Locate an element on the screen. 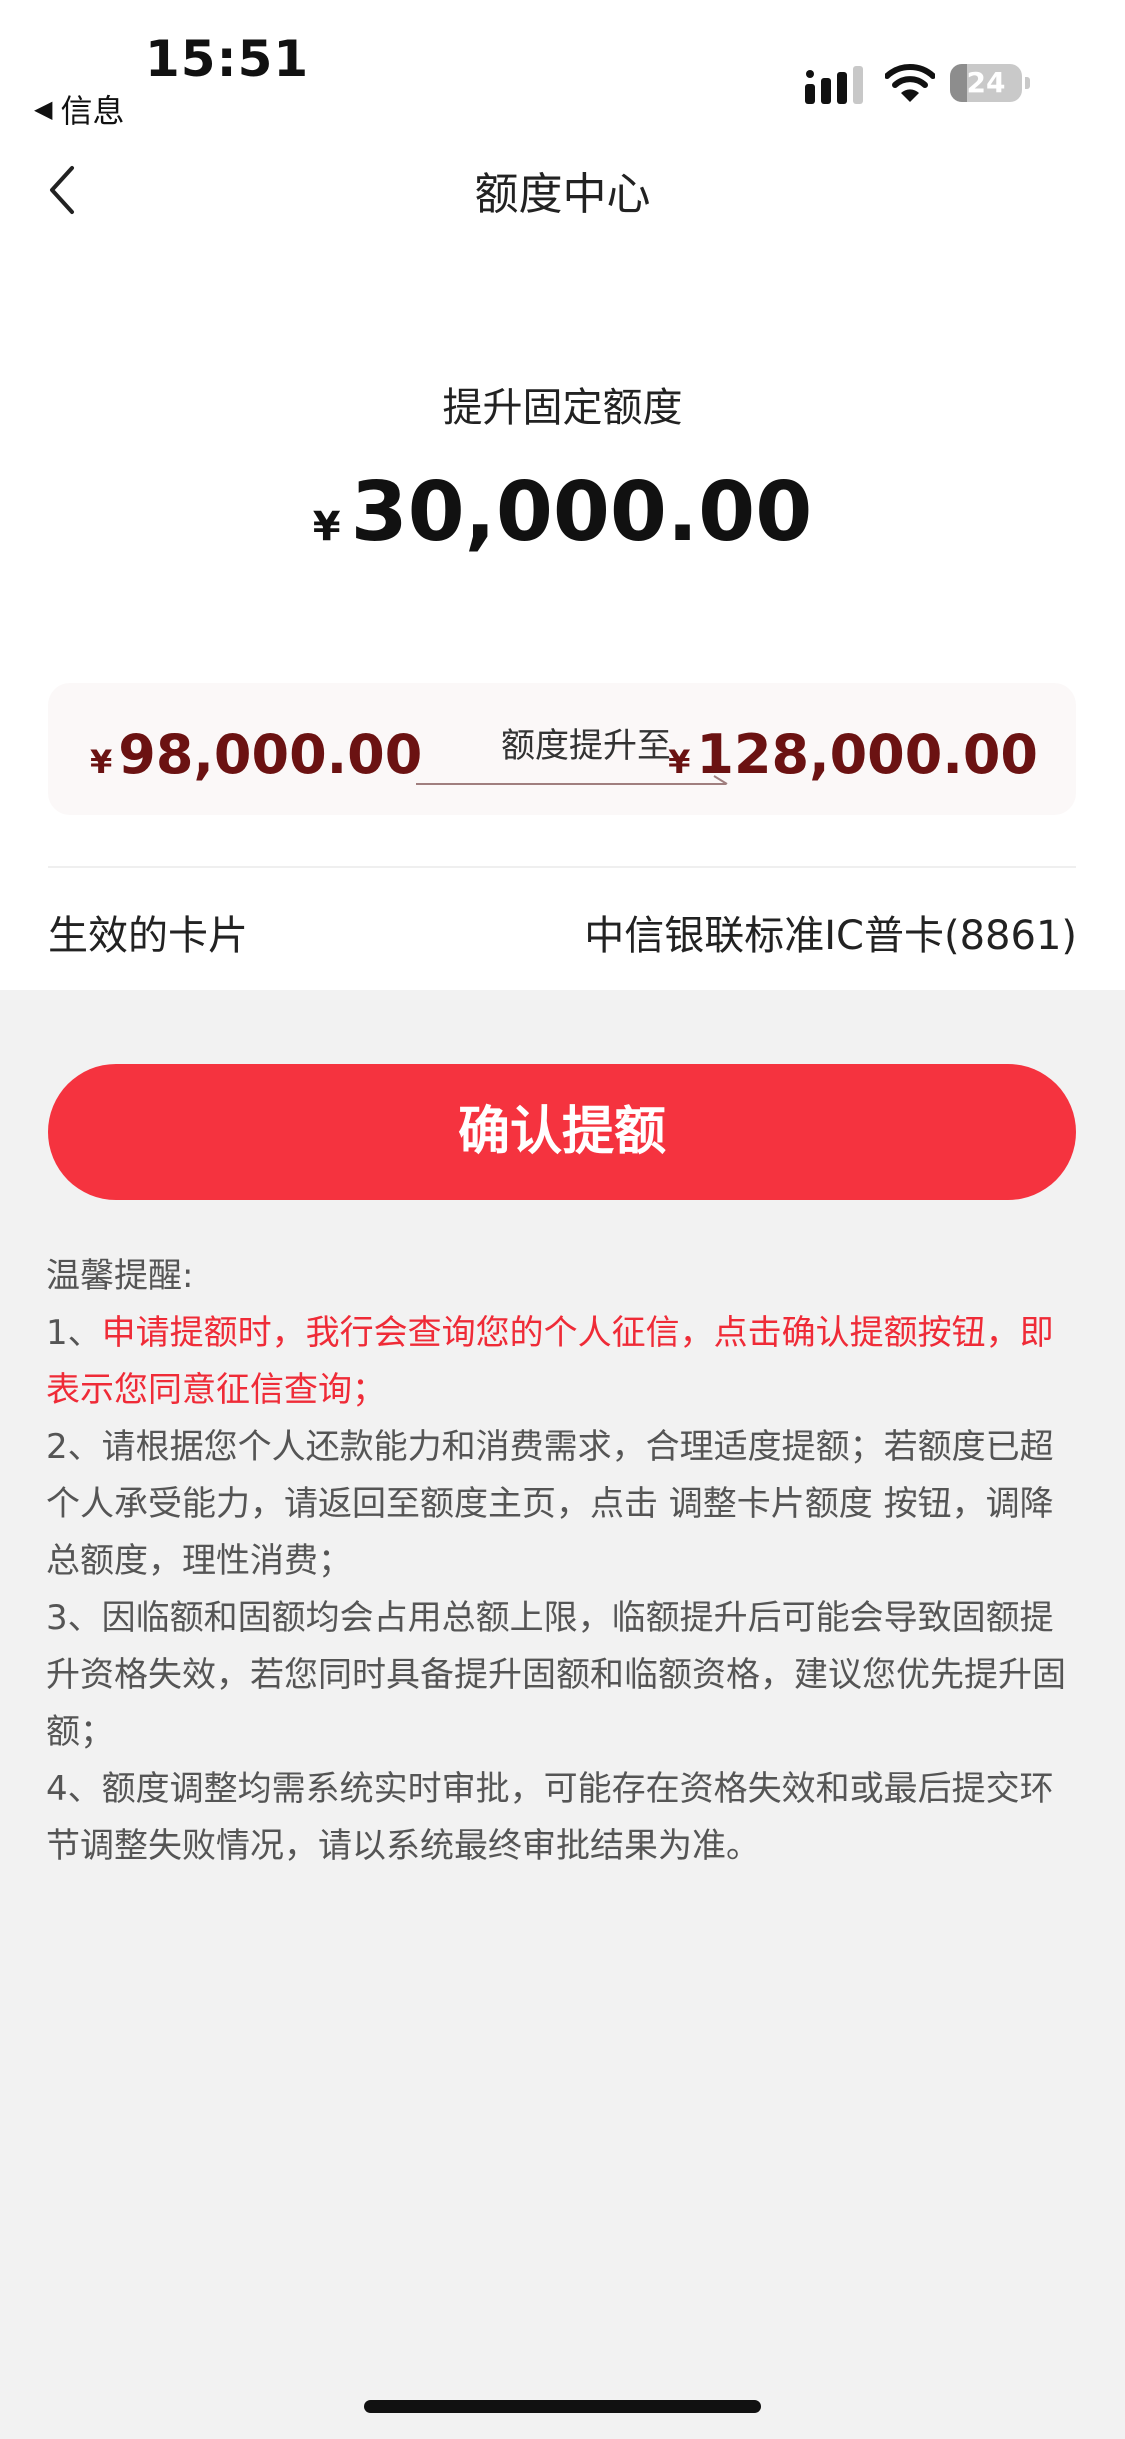 This screenshot has width=1125, height=2439. effective-card-value: 中信银联标准IC普卡(8861) is located at coordinates (830, 936).